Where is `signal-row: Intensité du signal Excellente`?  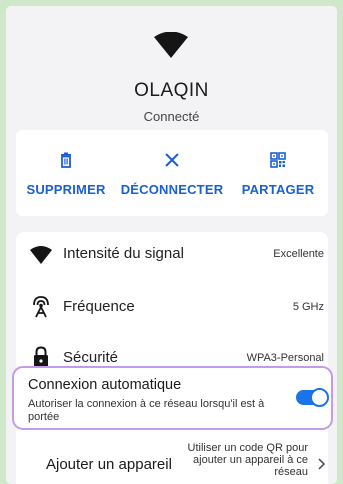 signal-row: Intensité du signal Excellente is located at coordinates (172, 257).